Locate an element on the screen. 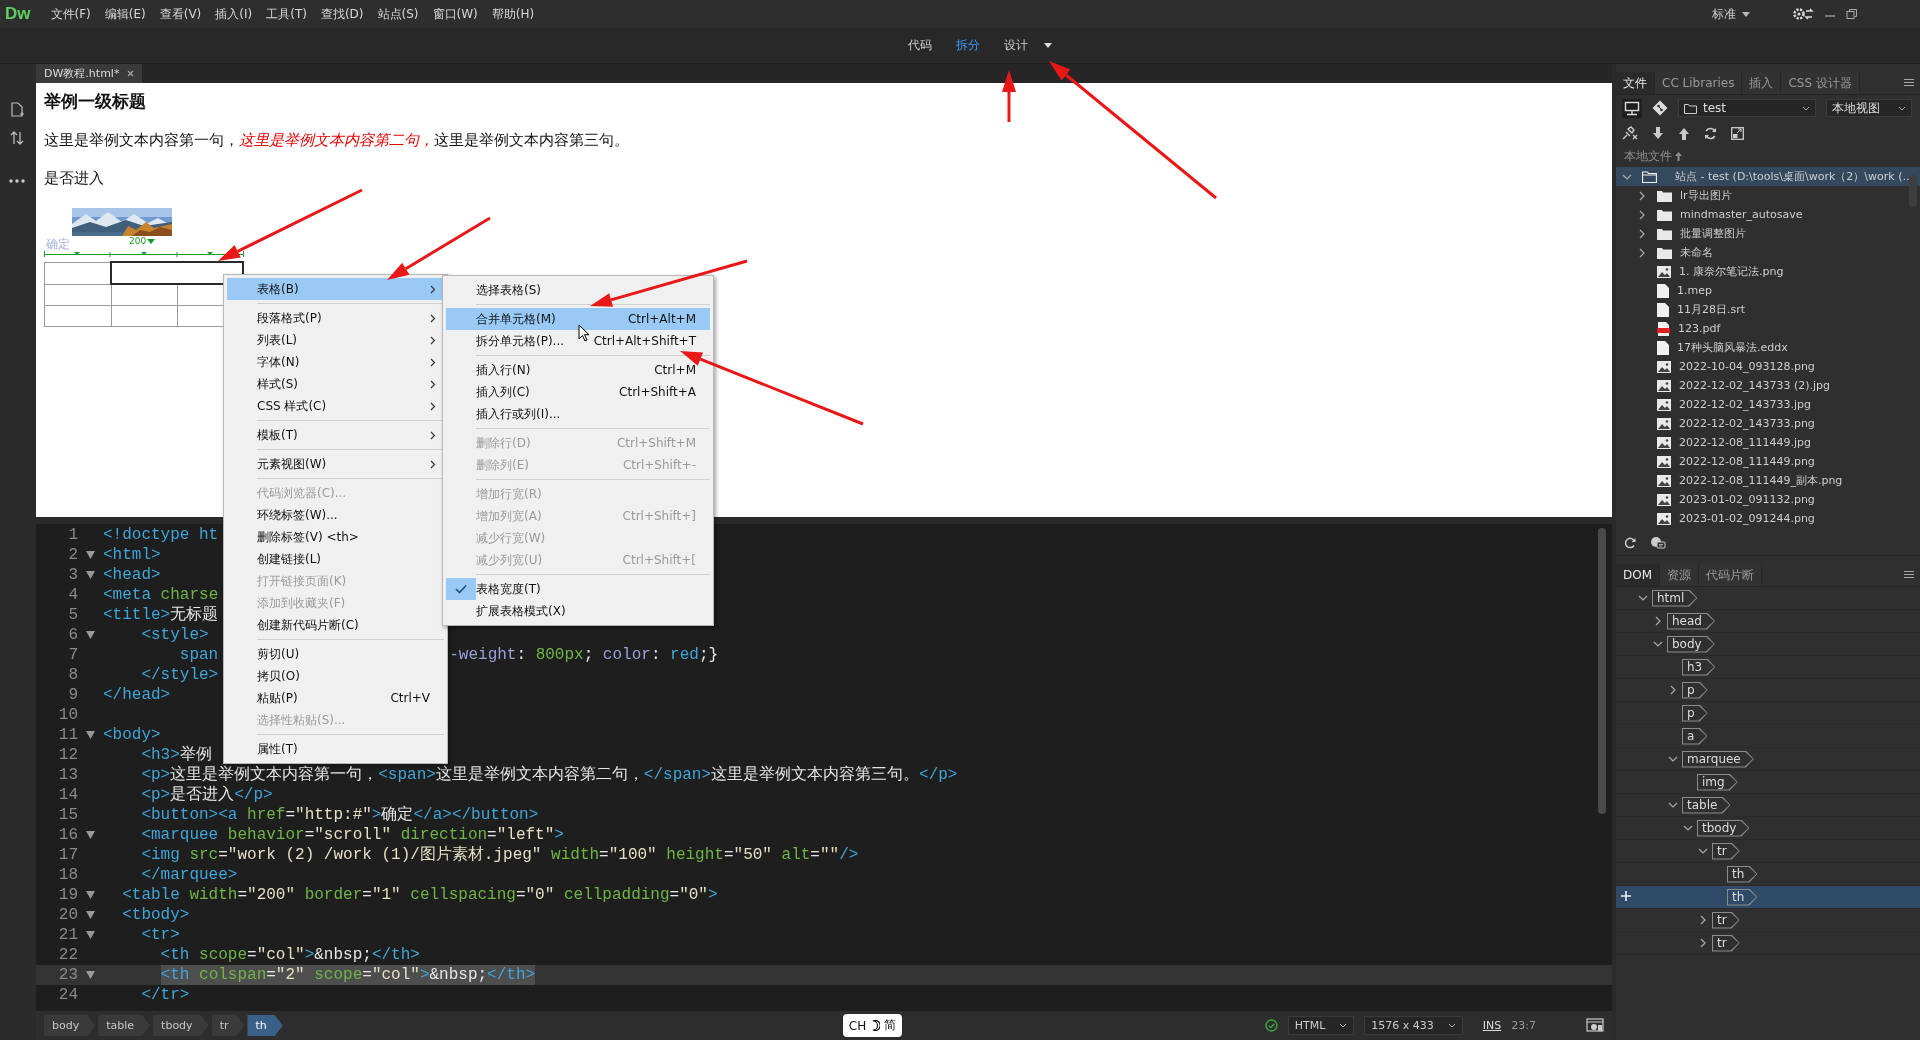  window-size-dropdown: 1576 x 433 is located at coordinates (1413, 1025).